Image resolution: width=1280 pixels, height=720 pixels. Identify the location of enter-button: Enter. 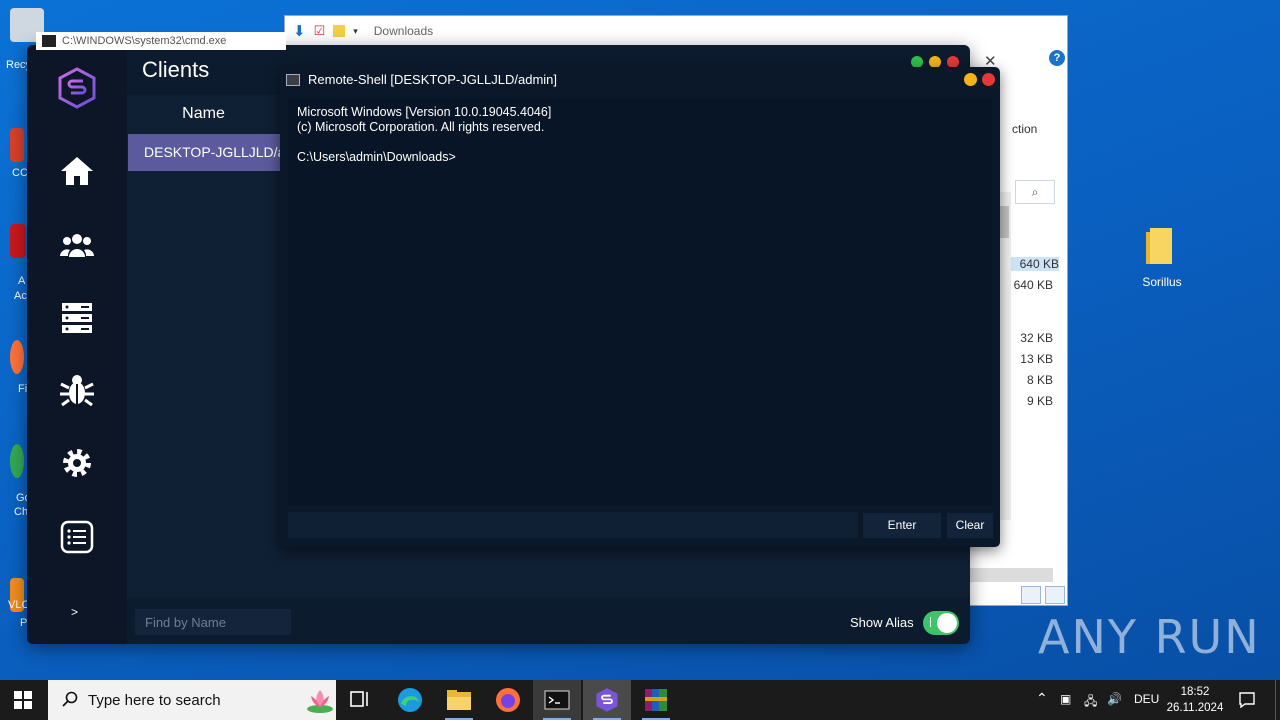
(902, 525).